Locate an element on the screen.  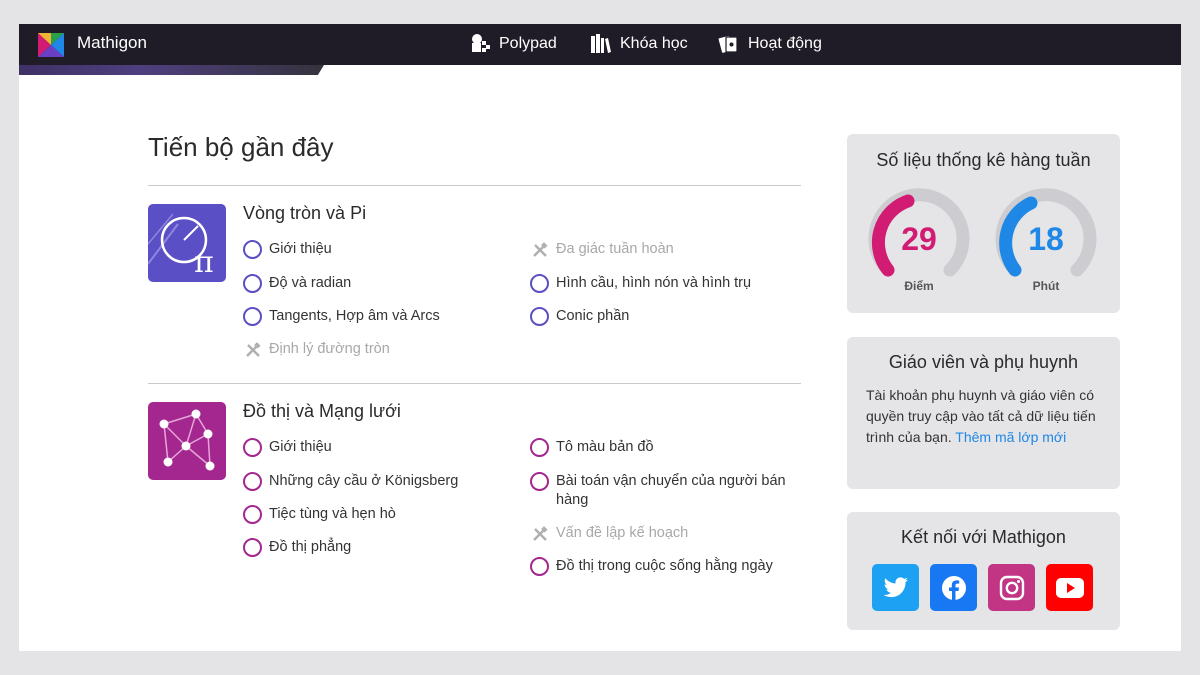
svg-text: π is located at coordinates (204, 262).